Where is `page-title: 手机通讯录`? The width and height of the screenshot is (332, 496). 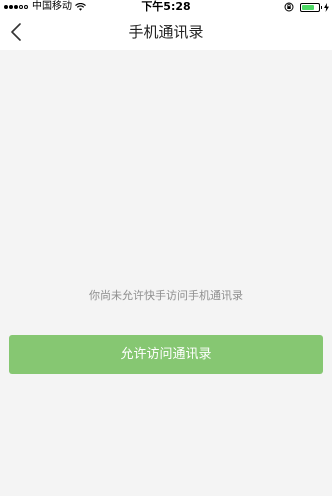
page-title: 手机通讯录 is located at coordinates (166, 32).